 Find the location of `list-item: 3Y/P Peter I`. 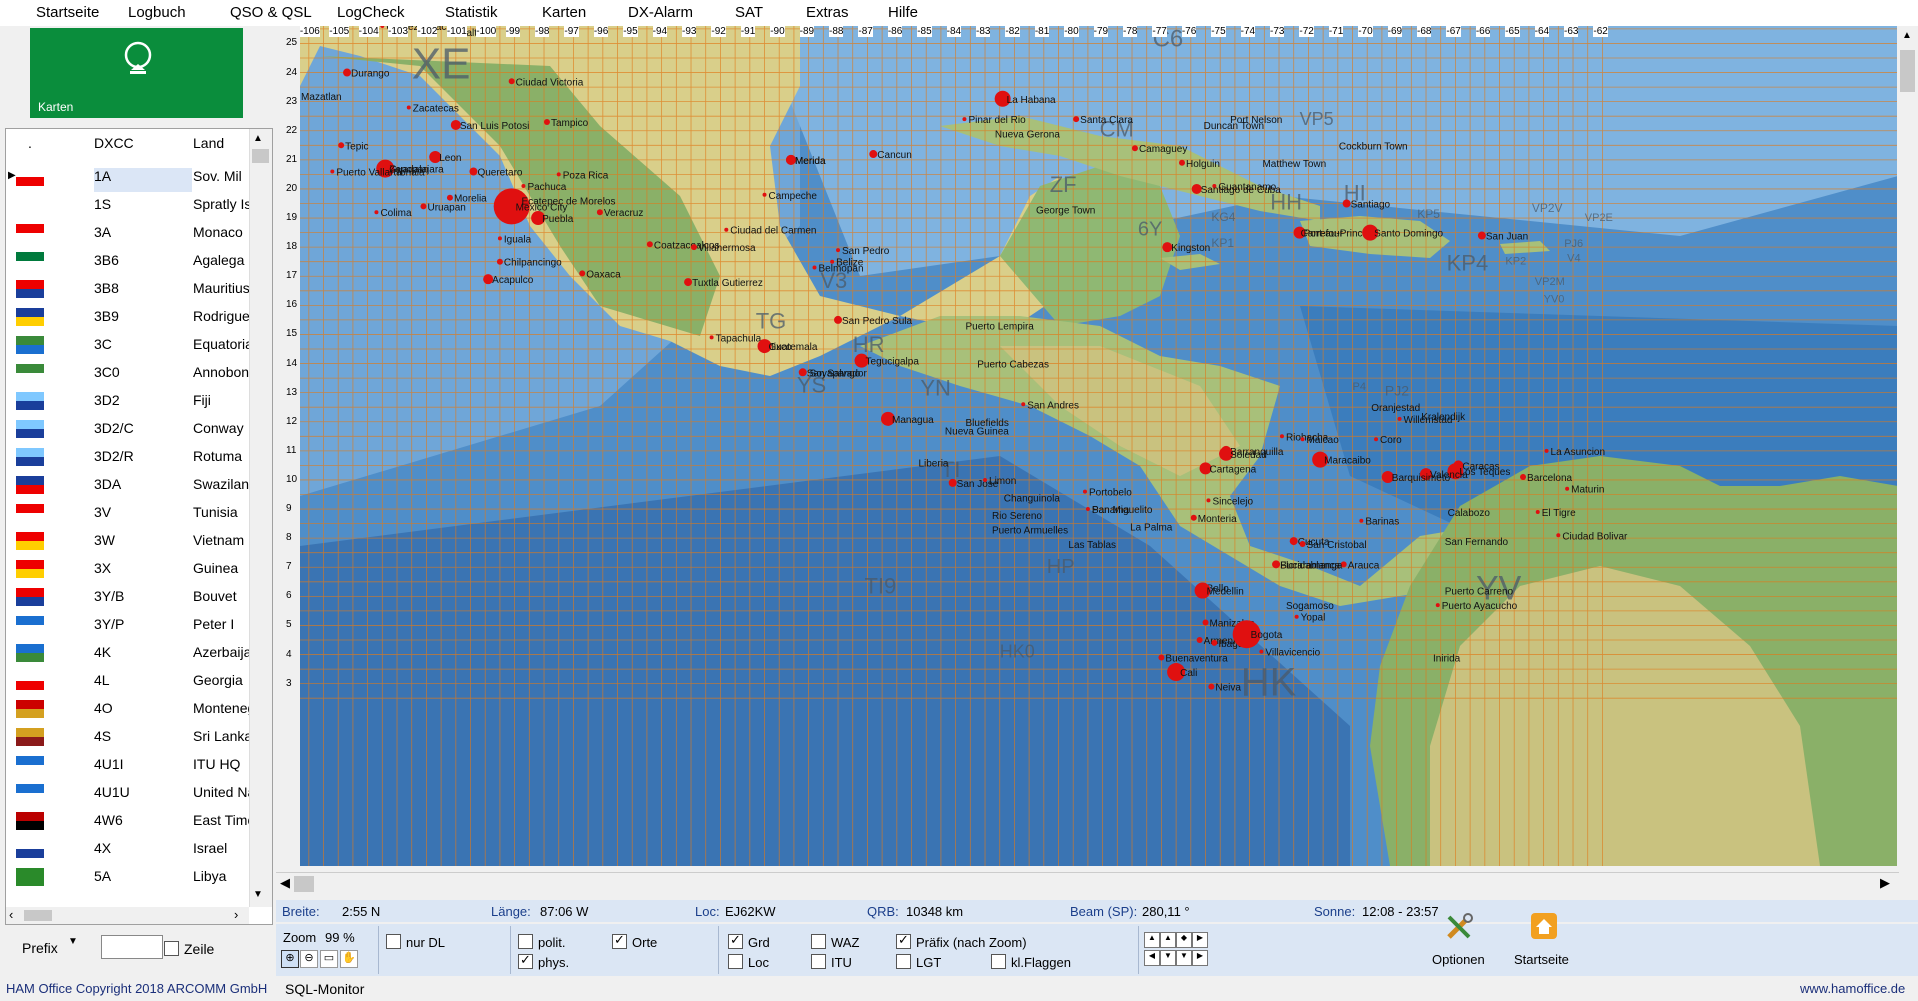

list-item: 3Y/P Peter I is located at coordinates (127, 625).